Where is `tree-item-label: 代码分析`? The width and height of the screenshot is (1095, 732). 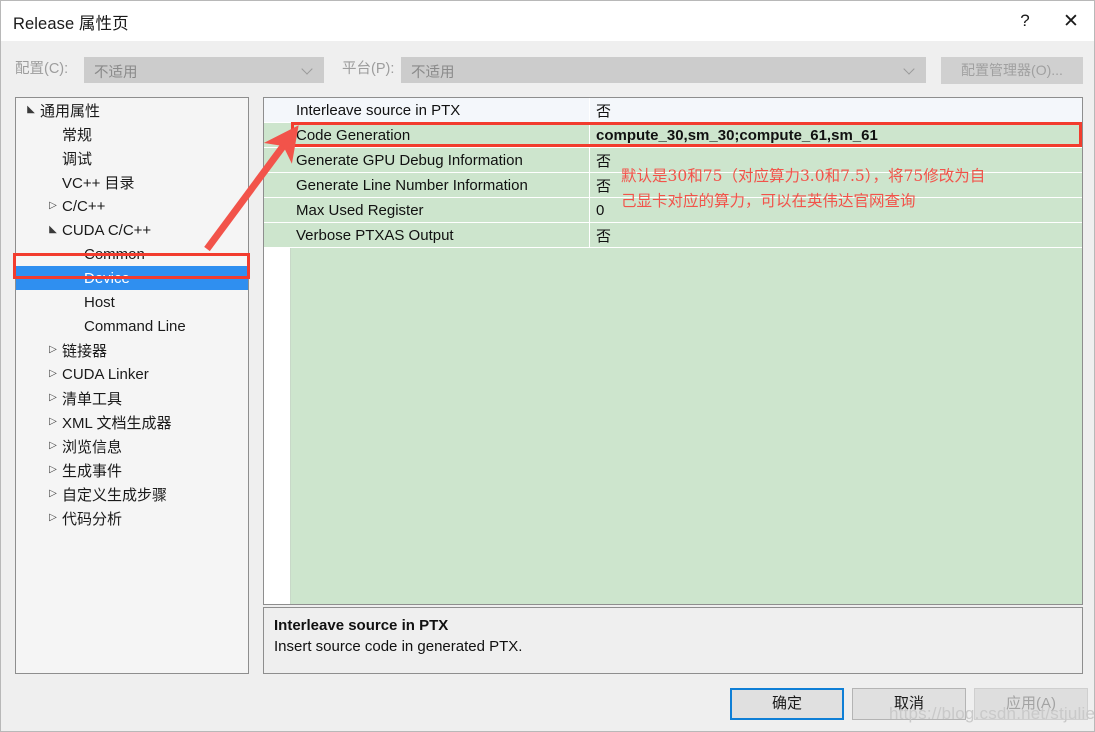 tree-item-label: 代码分析 is located at coordinates (92, 519).